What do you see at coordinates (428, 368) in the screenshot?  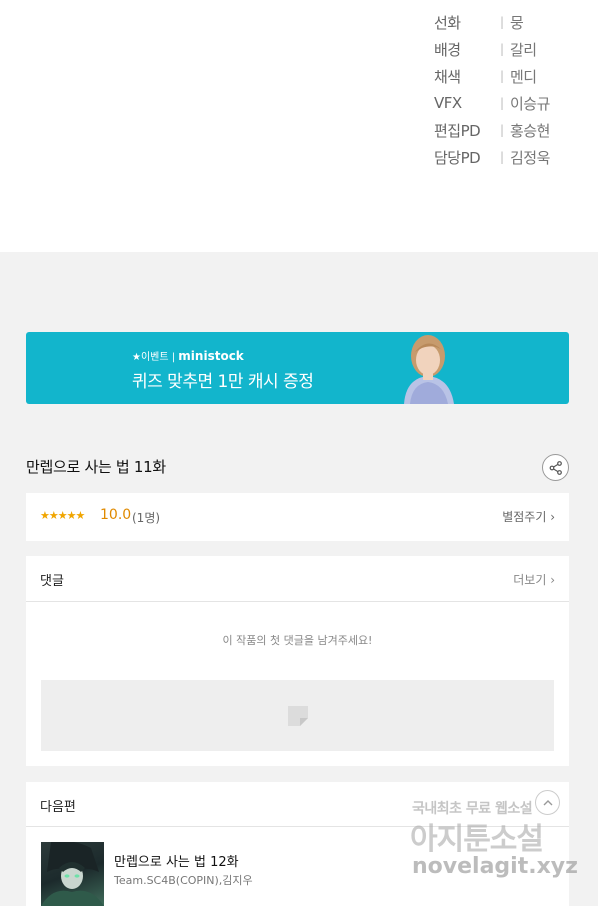 I see `banner-person-image` at bounding box center [428, 368].